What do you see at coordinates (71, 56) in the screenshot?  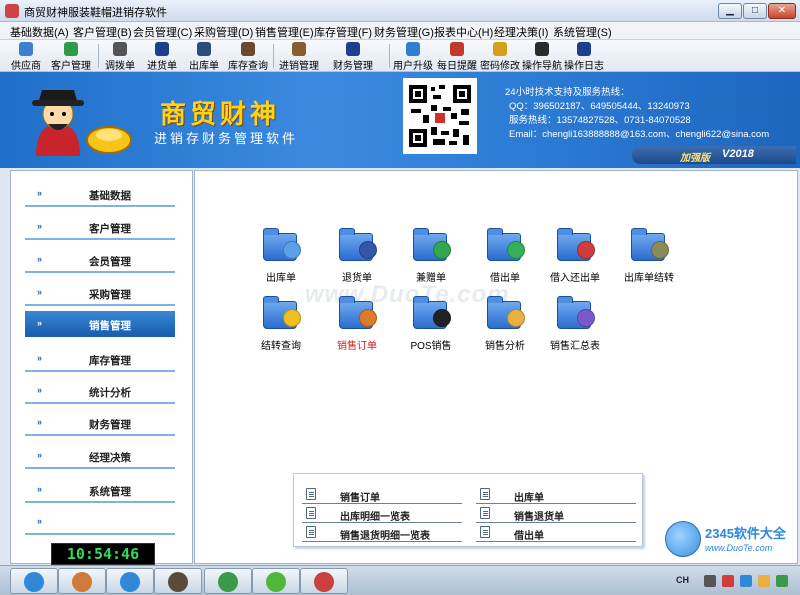 I see `toolbar-customer-button: 客户管理` at bounding box center [71, 56].